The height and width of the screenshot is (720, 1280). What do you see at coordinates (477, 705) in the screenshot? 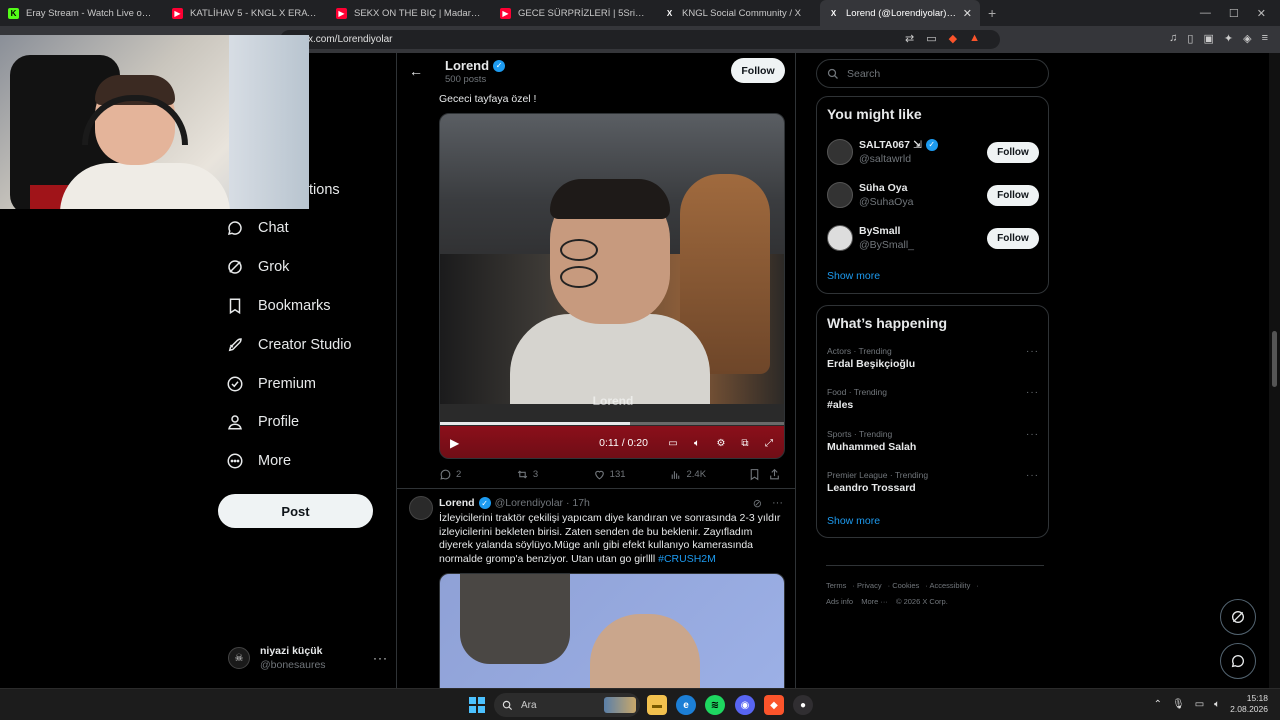
I see `windows-start-icon` at bounding box center [477, 705].